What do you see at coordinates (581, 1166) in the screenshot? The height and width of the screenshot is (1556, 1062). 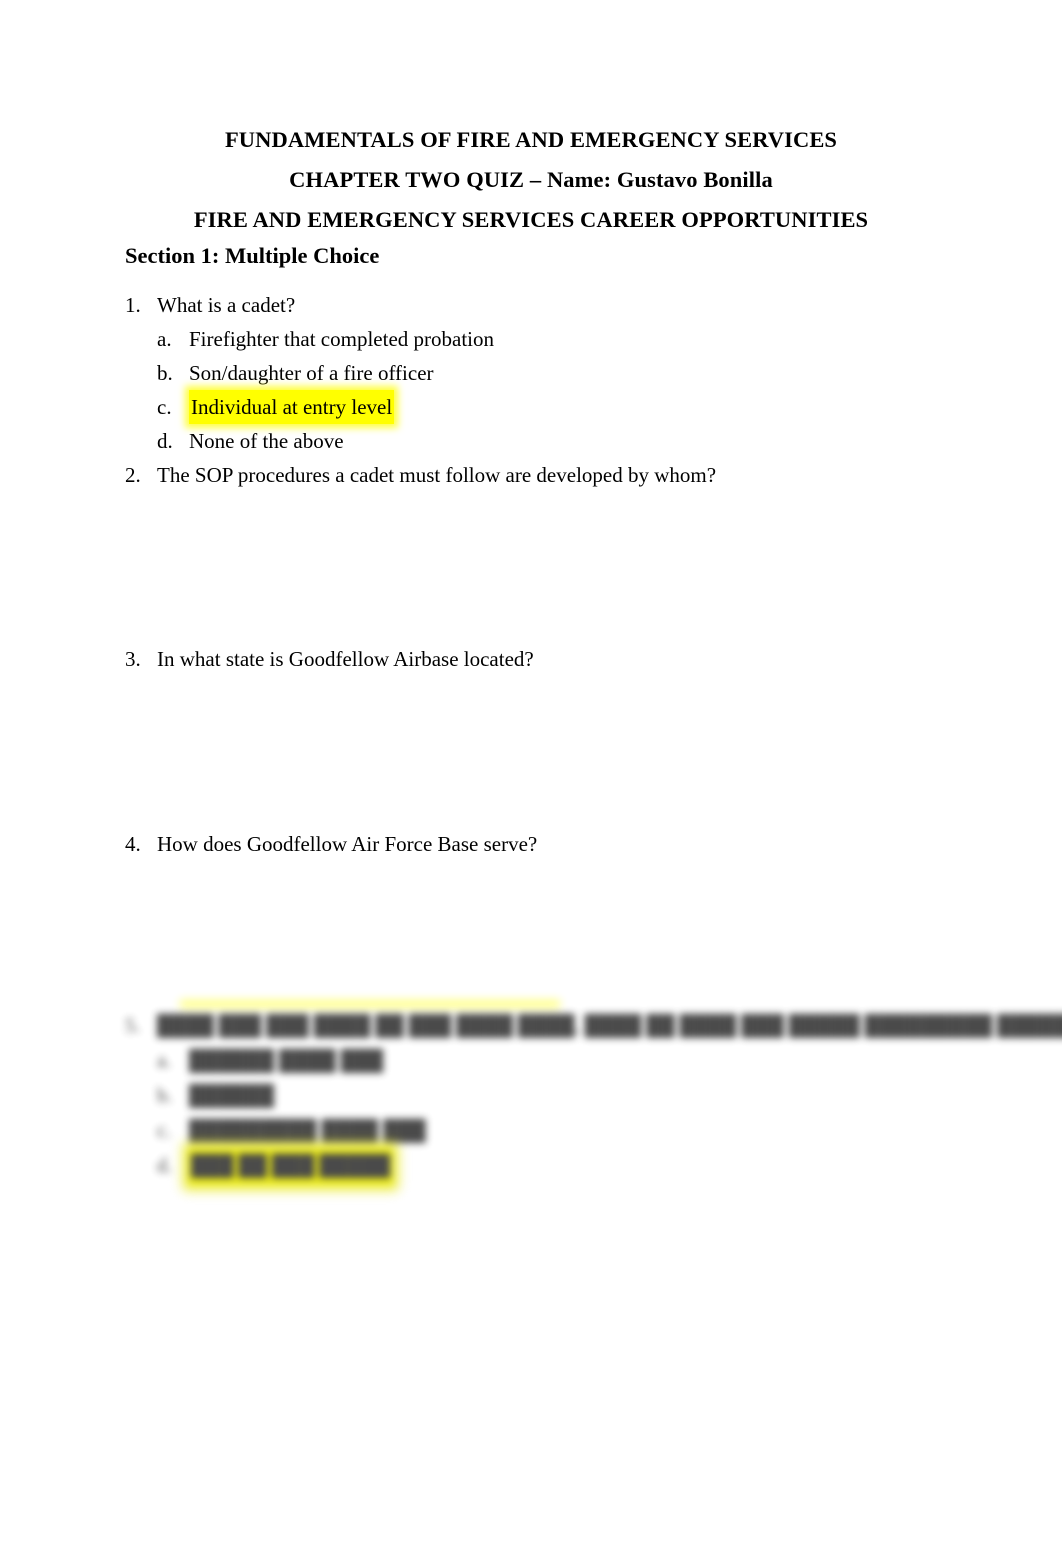 I see `option-item-highlighted: d. ███ ██ ███ █████` at bounding box center [581, 1166].